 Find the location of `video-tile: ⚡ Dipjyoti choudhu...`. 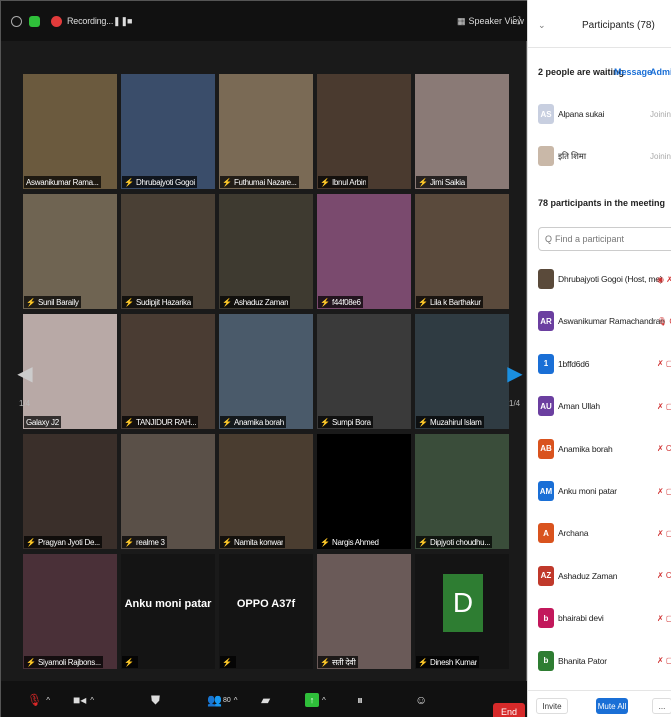

video-tile: ⚡ Dipjyoti choudhu... is located at coordinates (462, 491).